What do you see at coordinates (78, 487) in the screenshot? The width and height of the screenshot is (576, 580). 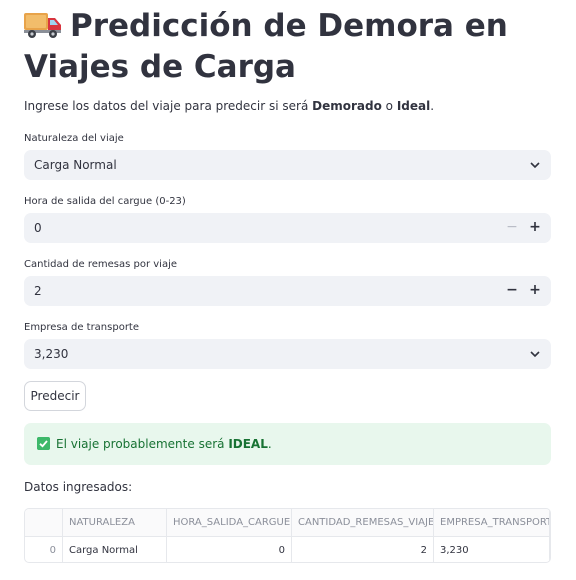 I see `table-title: Datos ingresados:` at bounding box center [78, 487].